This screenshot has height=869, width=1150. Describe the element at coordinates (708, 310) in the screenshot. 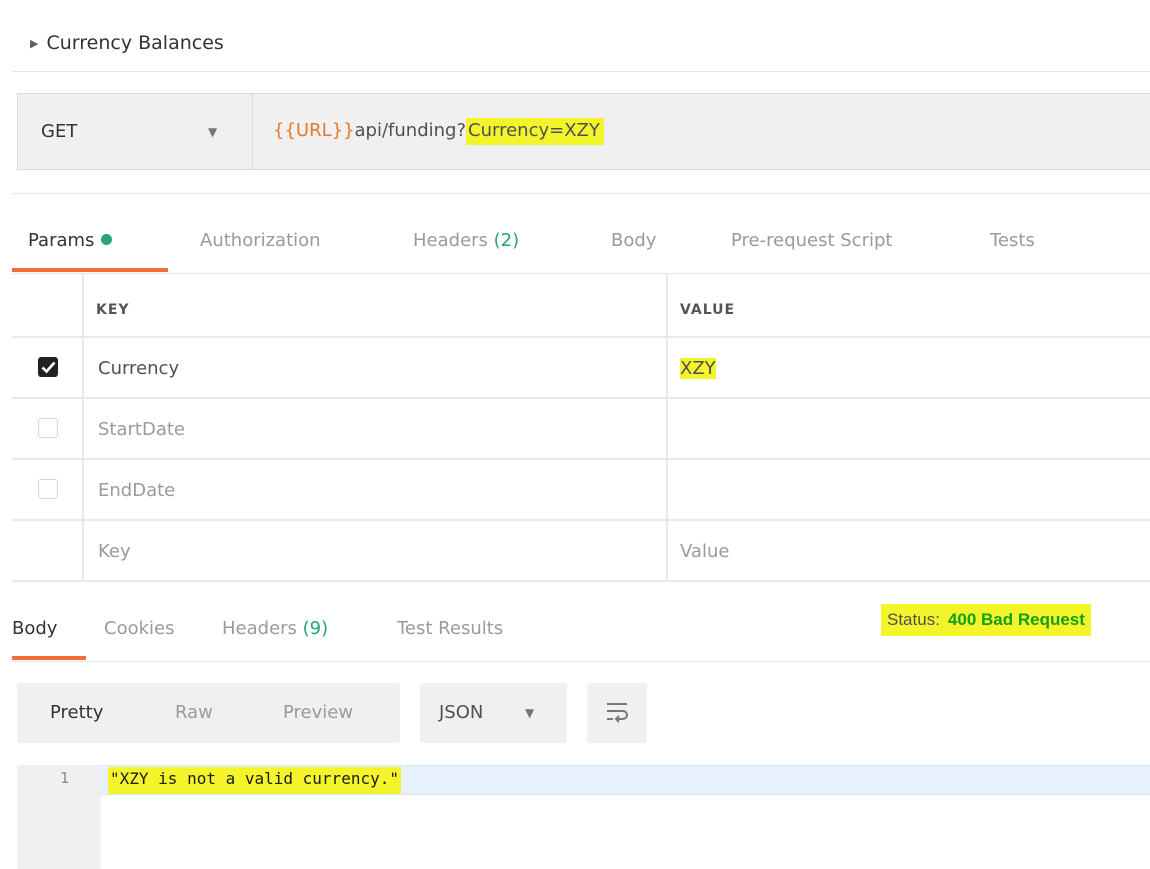

I see `value-column-header: VALUE` at that location.